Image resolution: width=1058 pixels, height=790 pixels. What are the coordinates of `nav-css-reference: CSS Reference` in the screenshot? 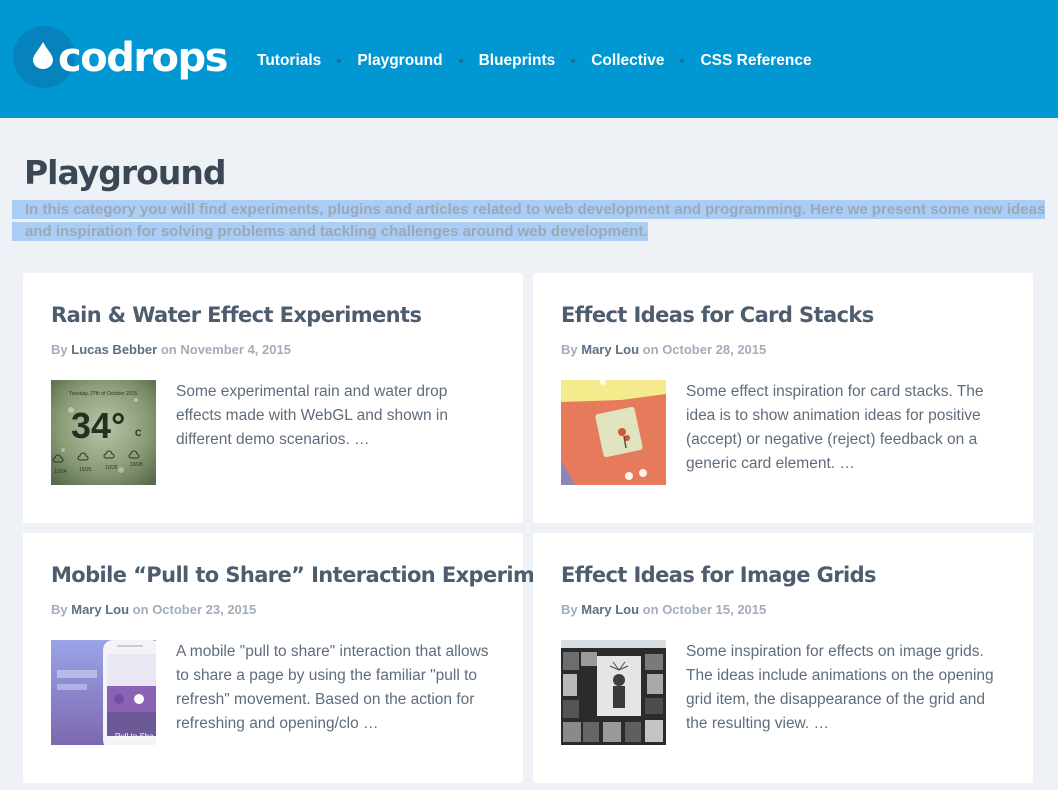 It's located at (755, 61).